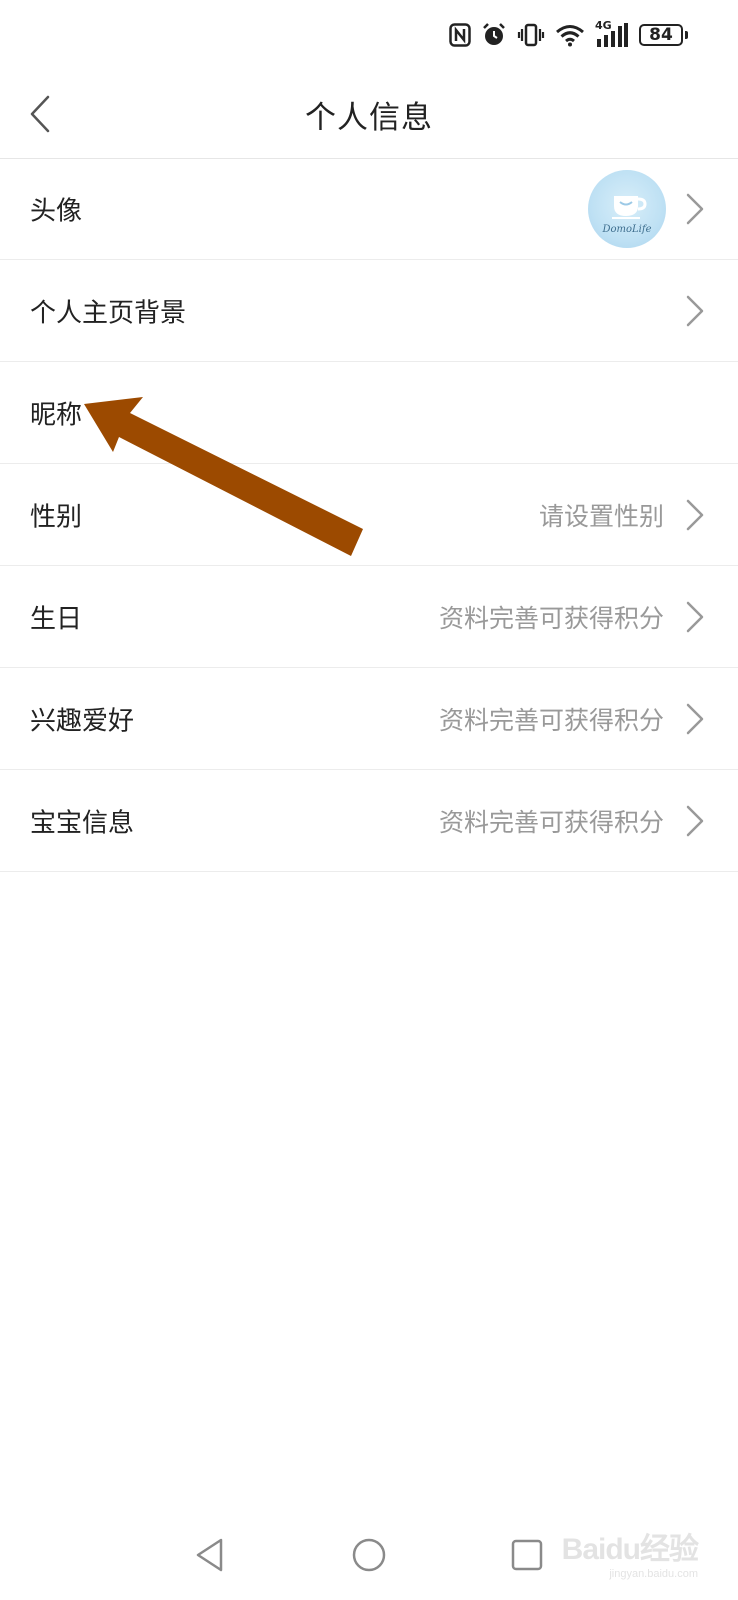  I want to click on row-profile-background: 个人主页背景, so click(369, 311).